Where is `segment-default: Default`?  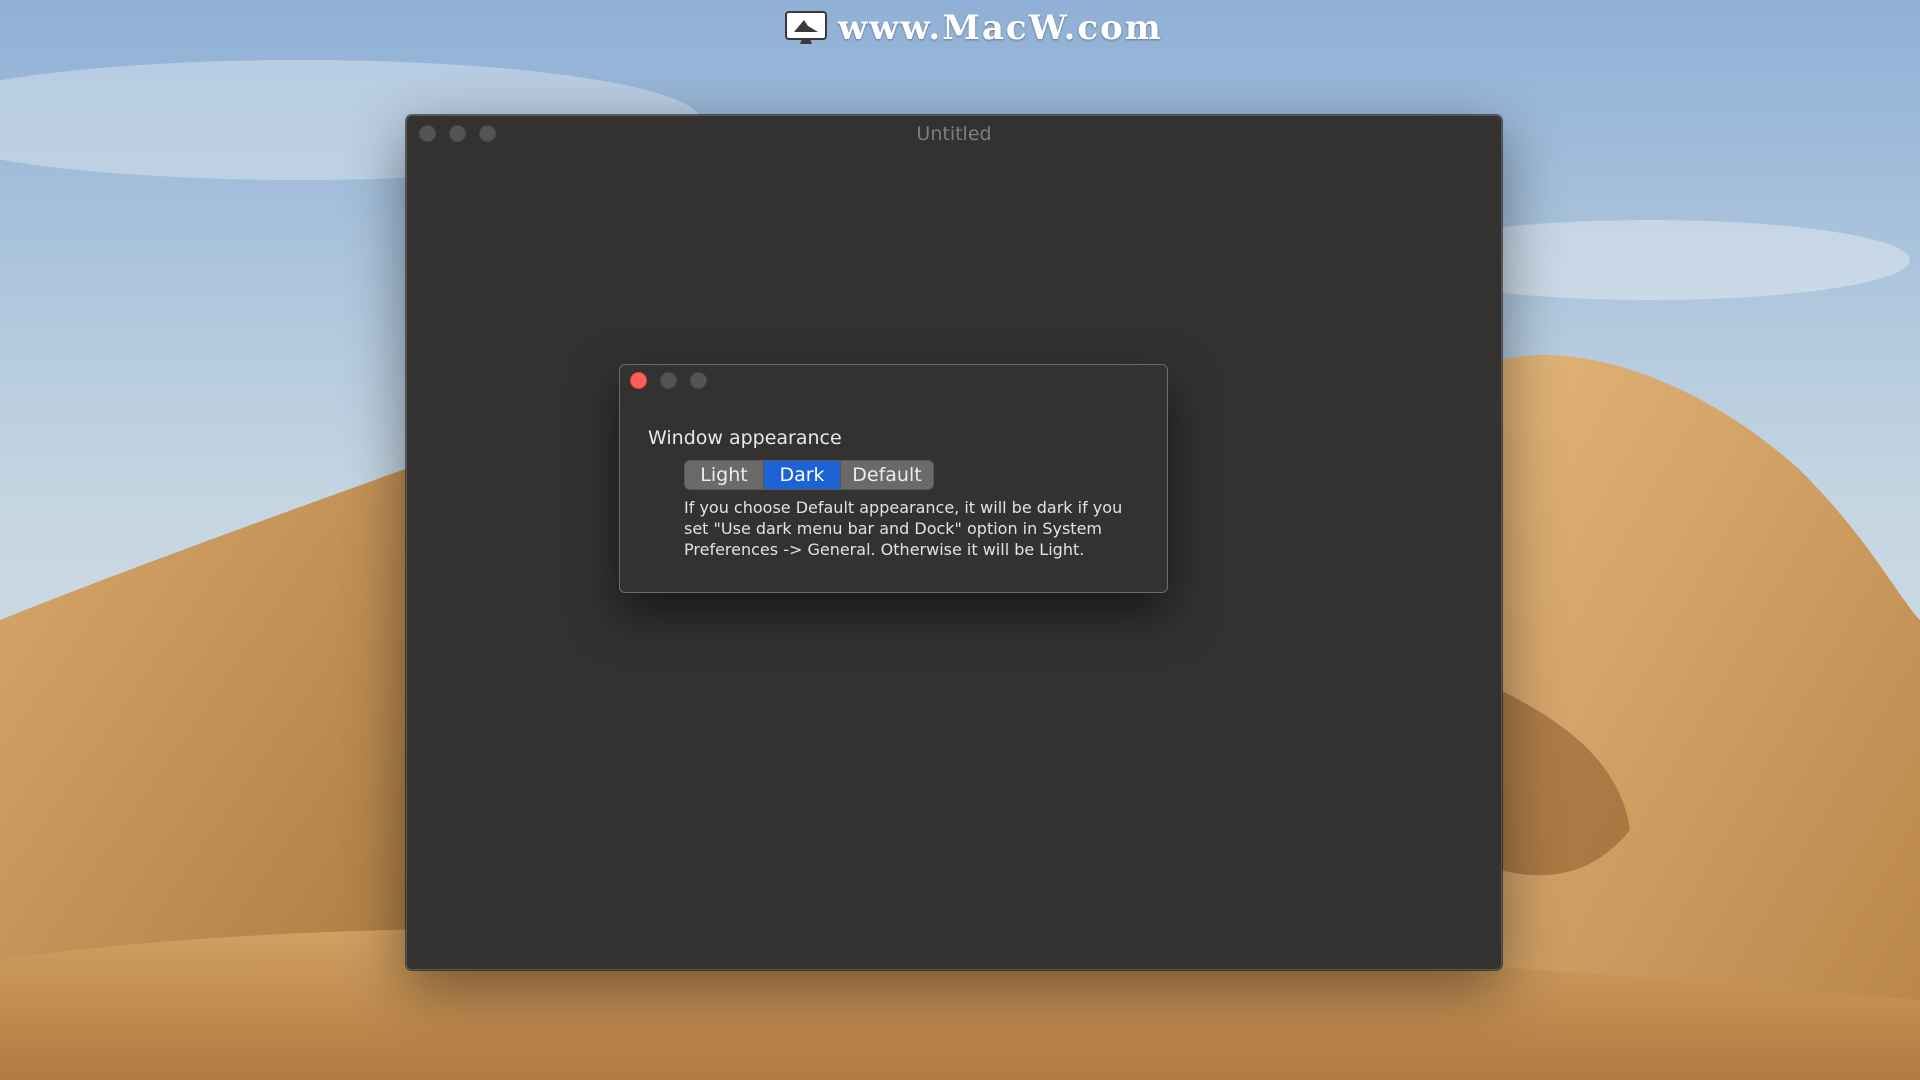
segment-default: Default is located at coordinates (886, 475).